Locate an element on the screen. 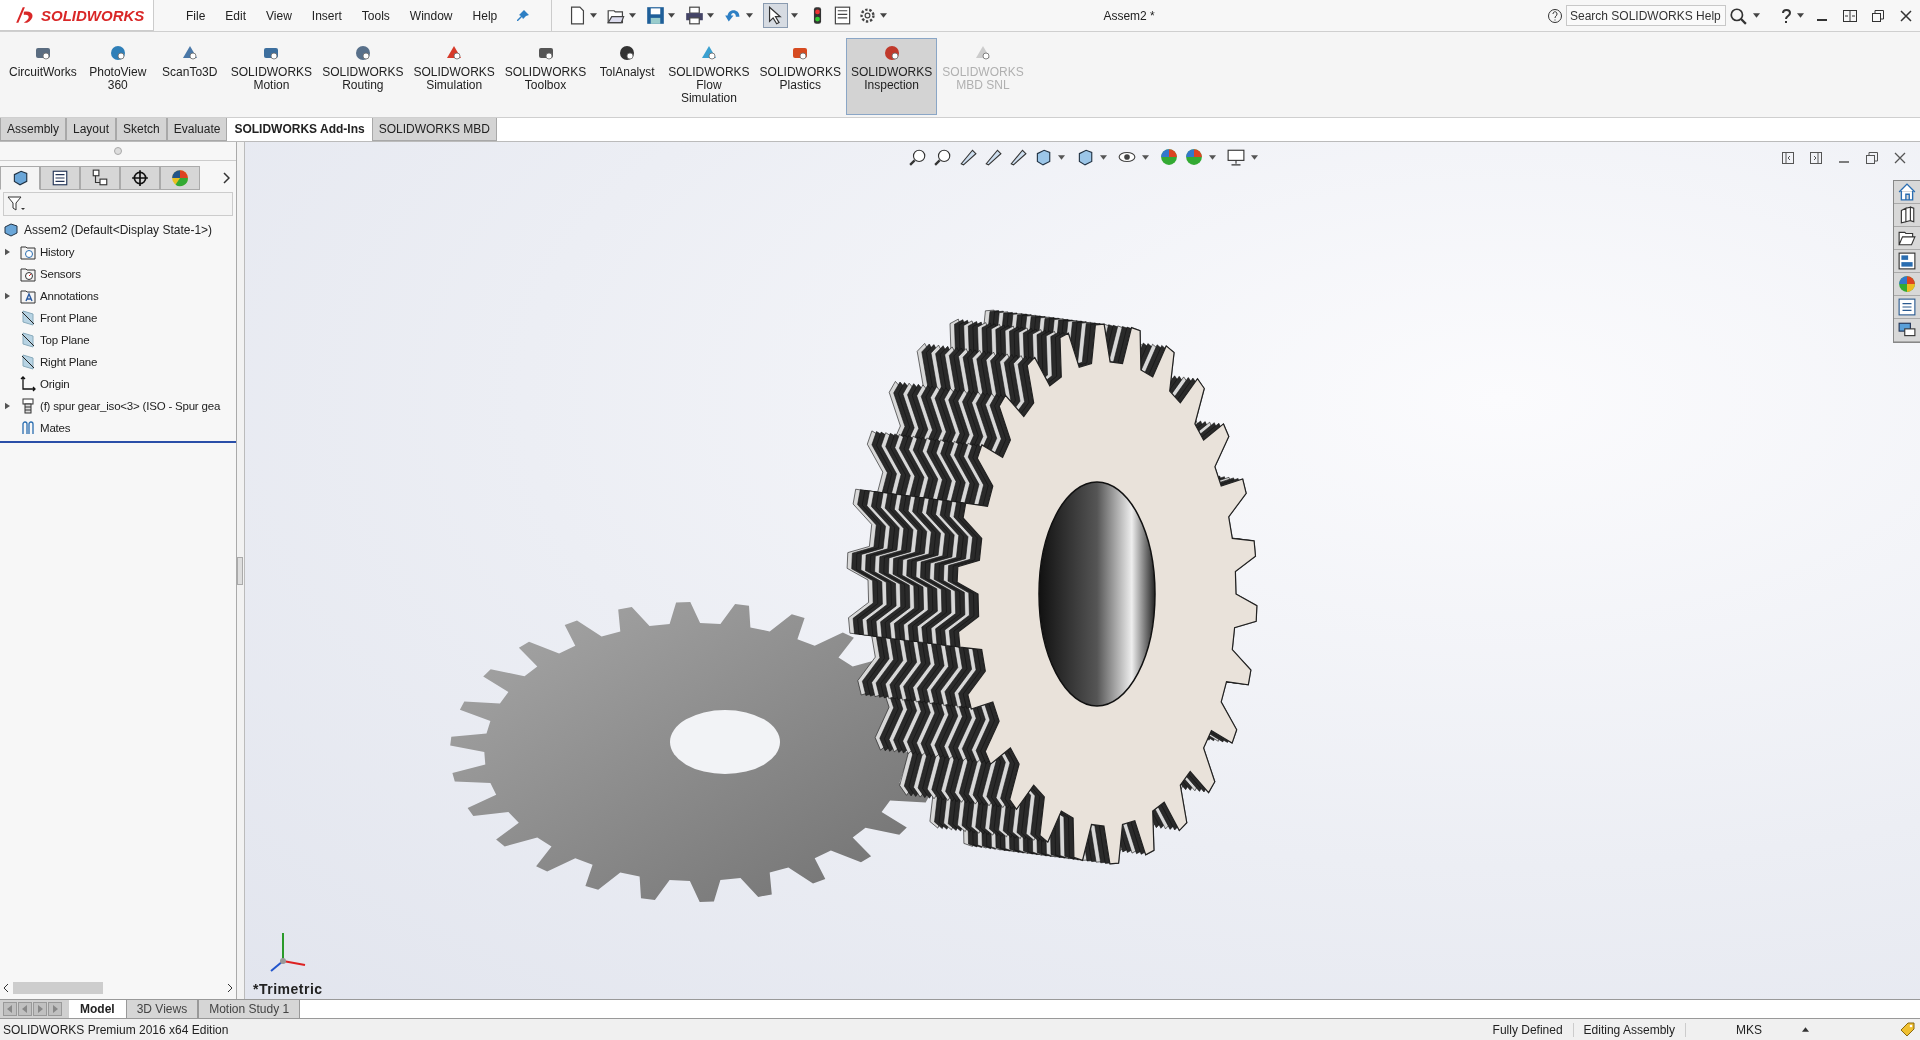 The height and width of the screenshot is (1040, 1920). tree-item: Front Plane is located at coordinates (69, 318).